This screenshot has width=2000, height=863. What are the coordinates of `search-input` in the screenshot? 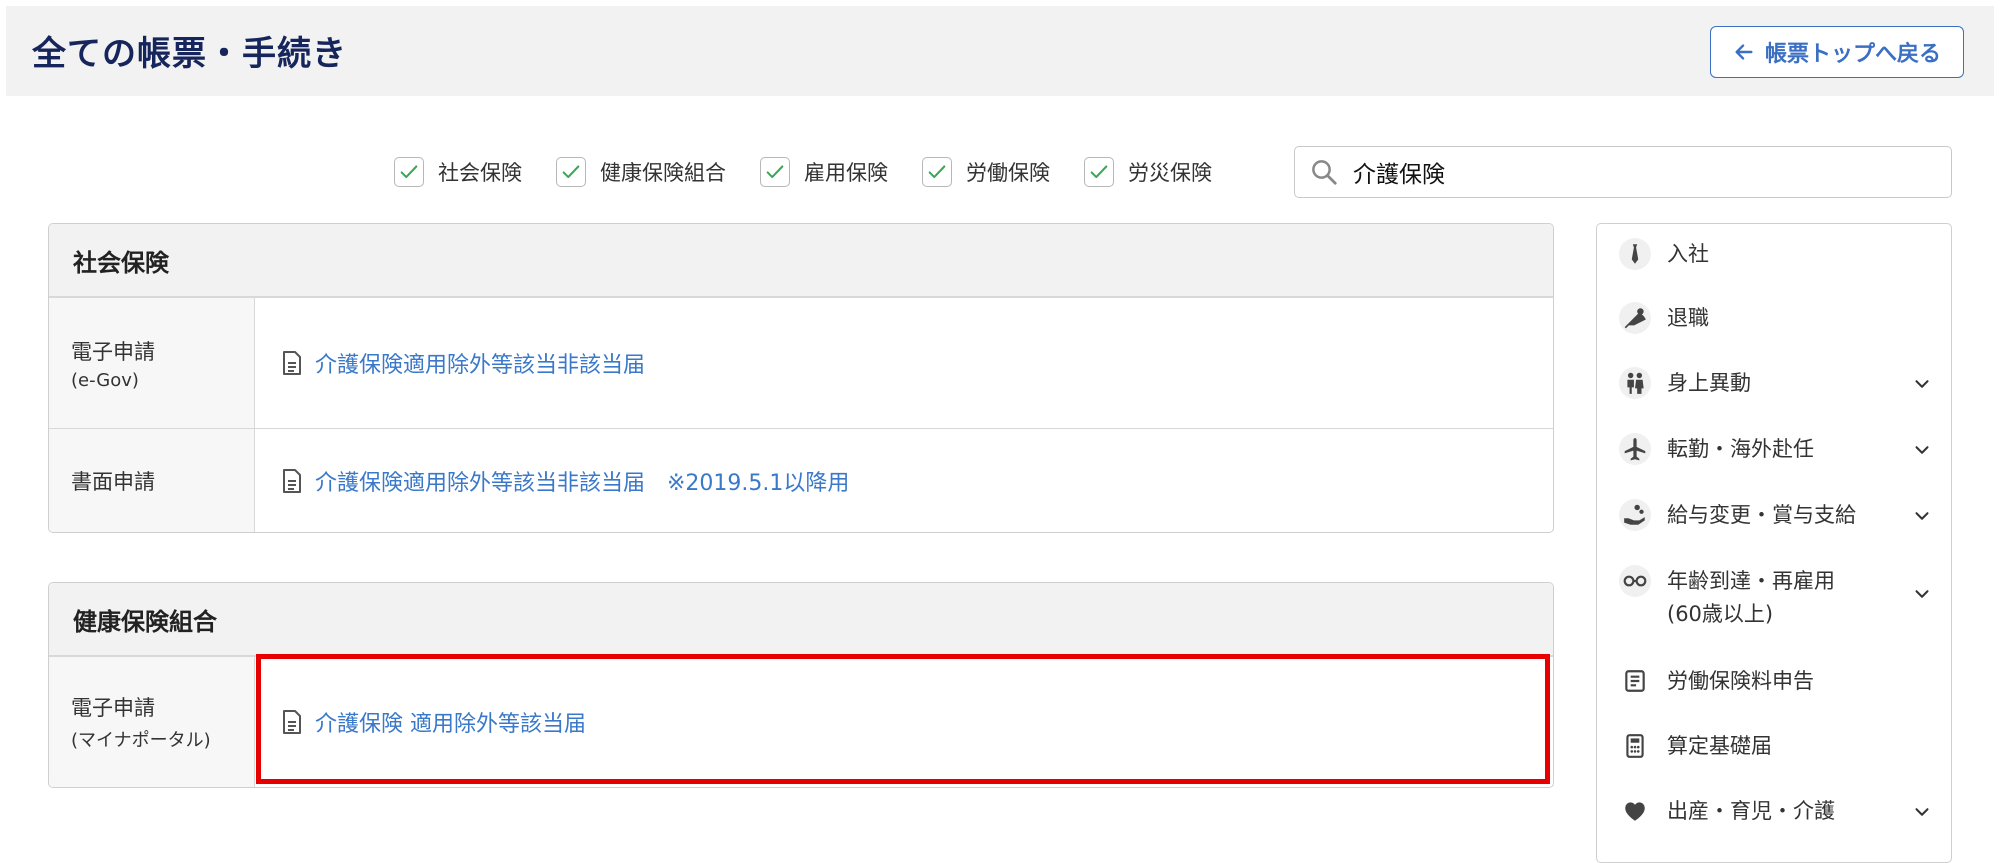 It's located at (1633, 172).